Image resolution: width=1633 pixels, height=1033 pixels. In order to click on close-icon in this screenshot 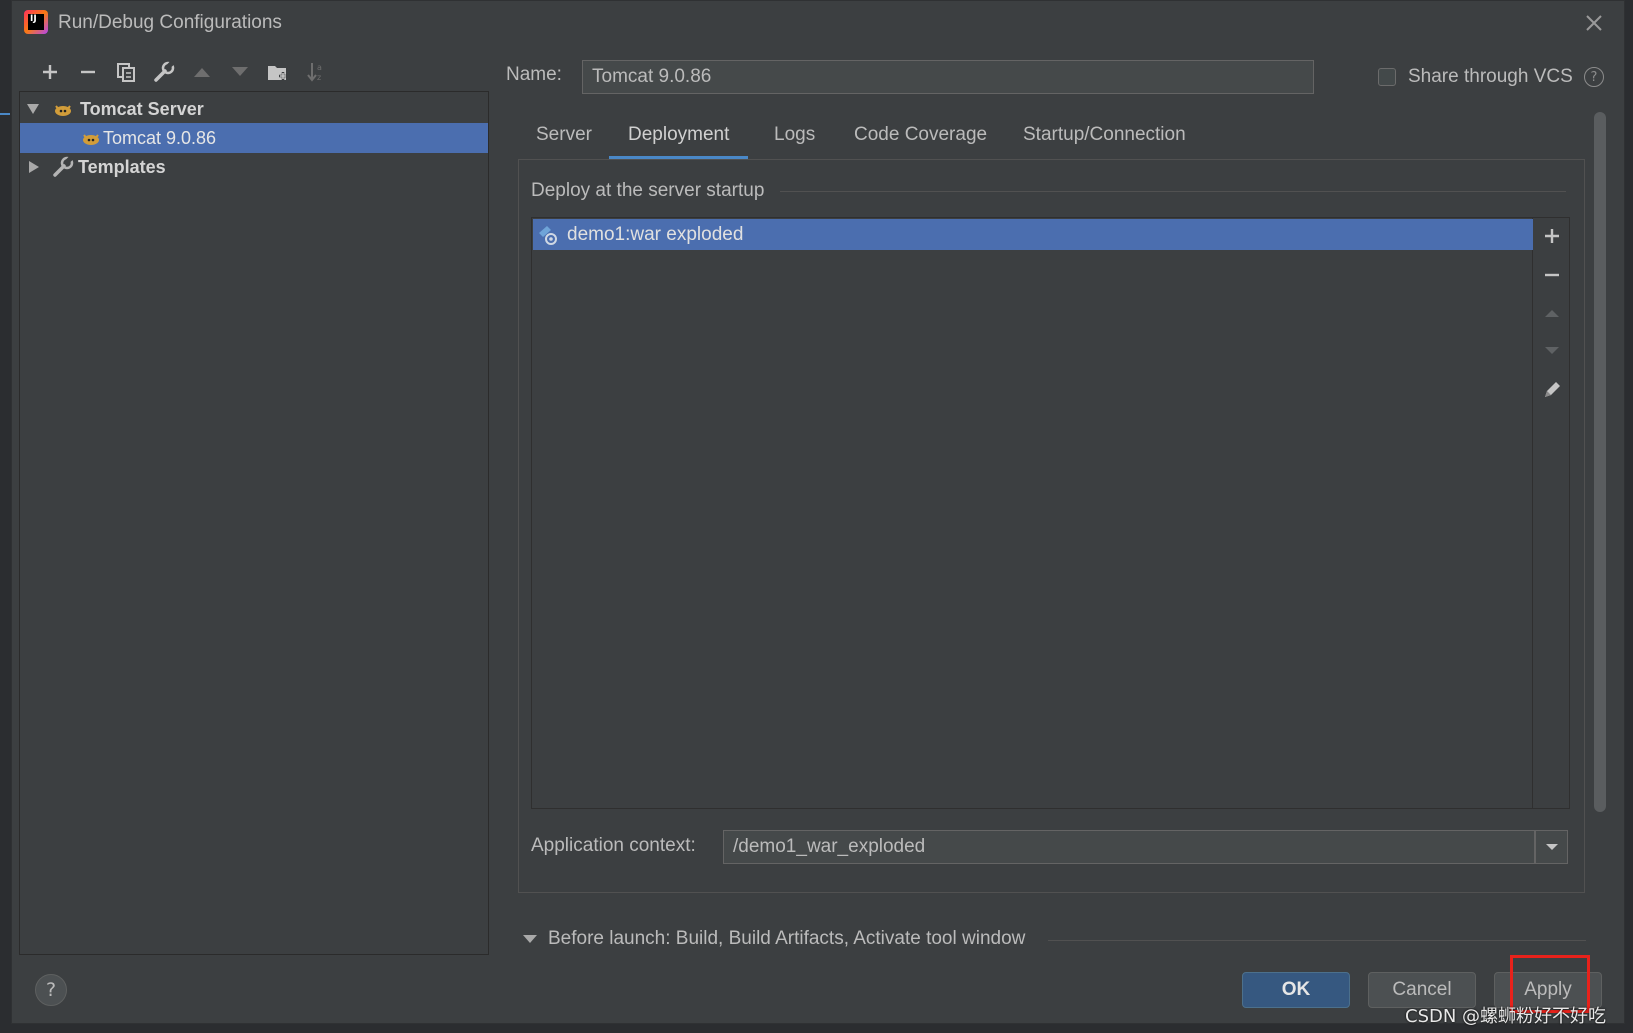, I will do `click(1594, 23)`.